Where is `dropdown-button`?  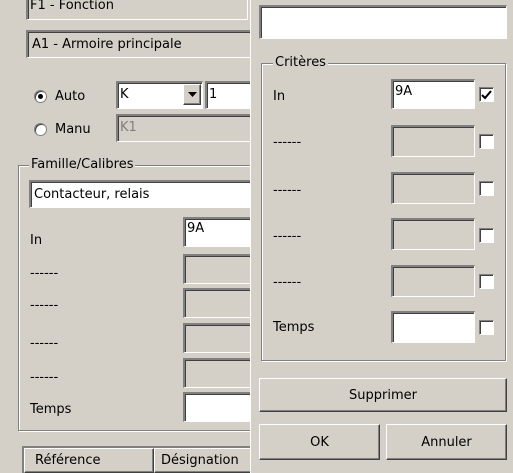
dropdown-button is located at coordinates (192, 94).